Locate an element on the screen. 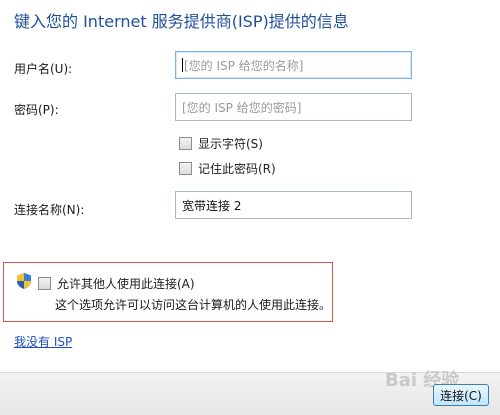 The image size is (500, 415). allow-others-description: 这个选项允许可以访问这台计算机的人使用此连接。 is located at coordinates (193, 305).